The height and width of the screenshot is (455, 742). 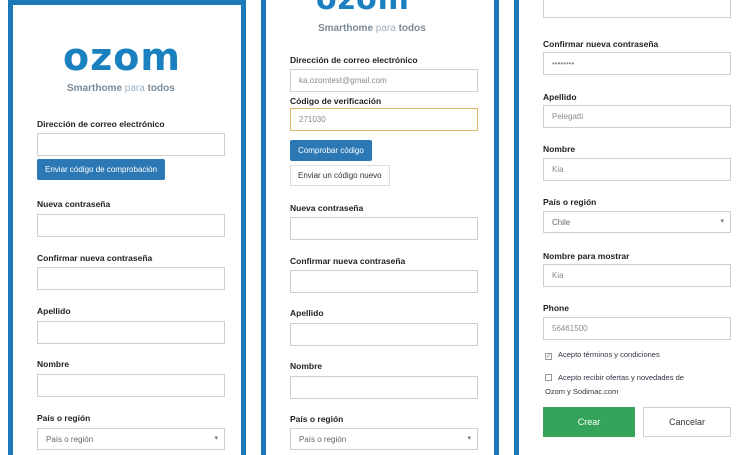 I want to click on country-select: Chile ▾, so click(x=637, y=222).